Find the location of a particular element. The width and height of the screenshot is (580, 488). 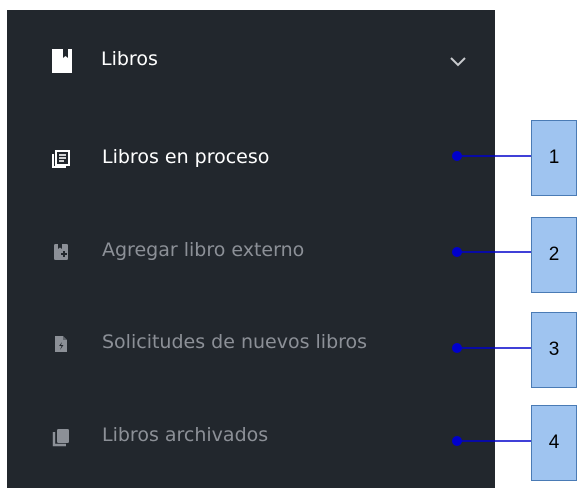

sidebar-item-label: Libros en proceso is located at coordinates (186, 157).